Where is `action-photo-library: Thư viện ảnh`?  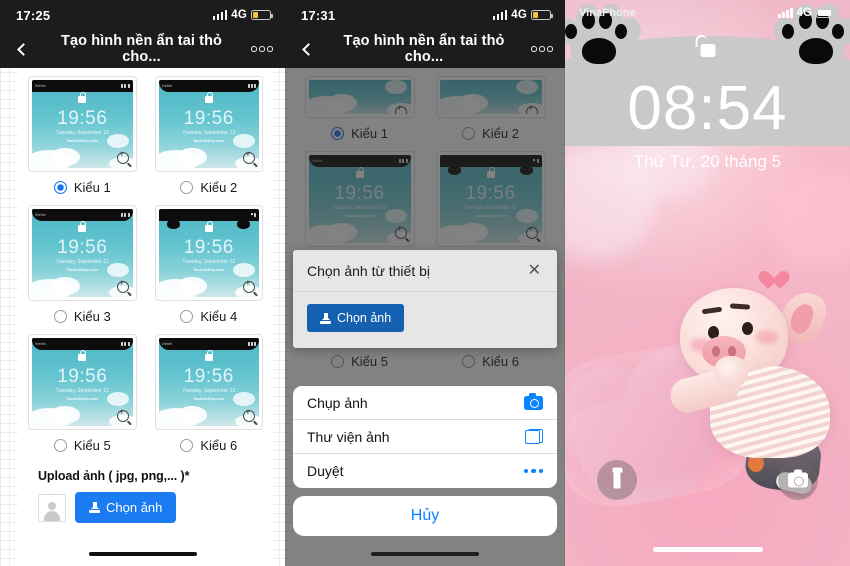
action-photo-library: Thư viện ảnh is located at coordinates (425, 437).